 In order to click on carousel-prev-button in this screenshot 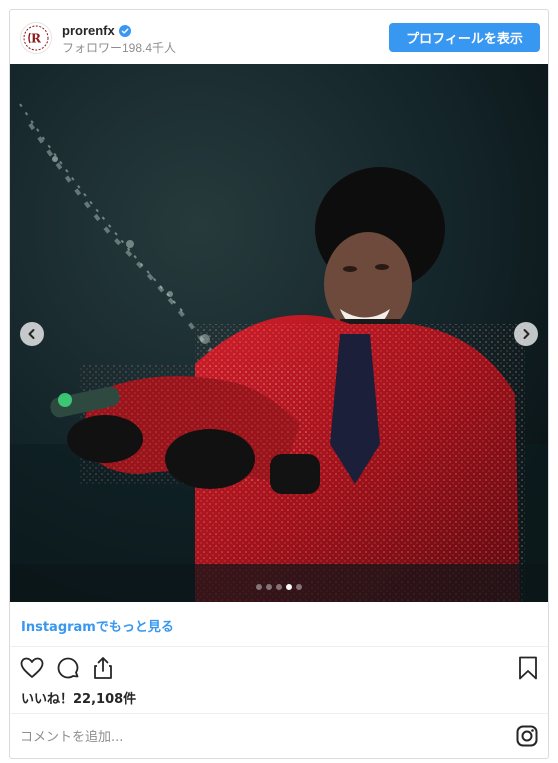, I will do `click(32, 334)`.